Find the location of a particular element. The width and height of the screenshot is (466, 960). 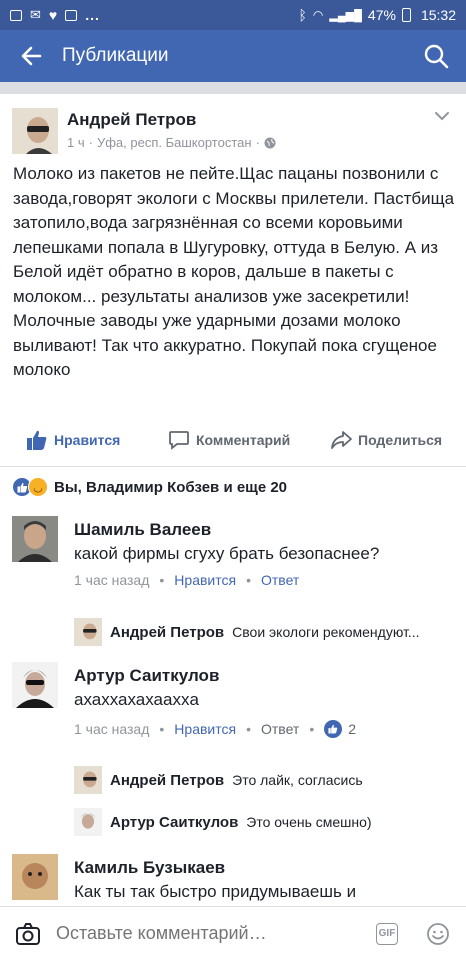

comment-input is located at coordinates (216, 933).